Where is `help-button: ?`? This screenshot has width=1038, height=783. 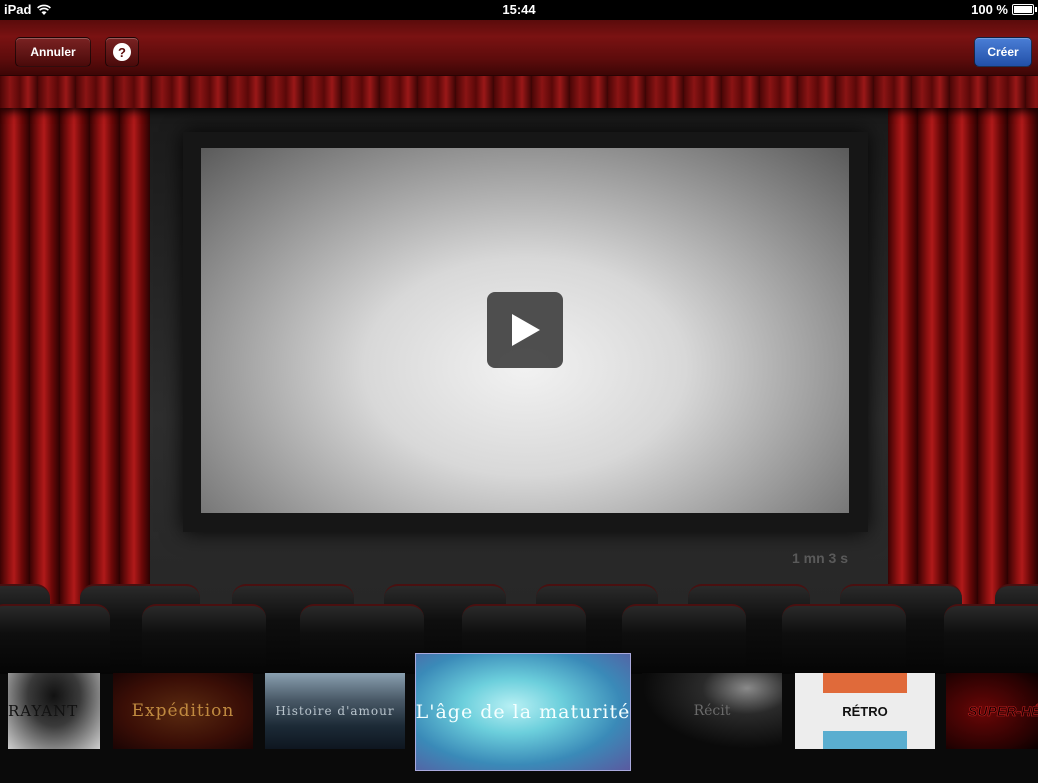 help-button: ? is located at coordinates (122, 52).